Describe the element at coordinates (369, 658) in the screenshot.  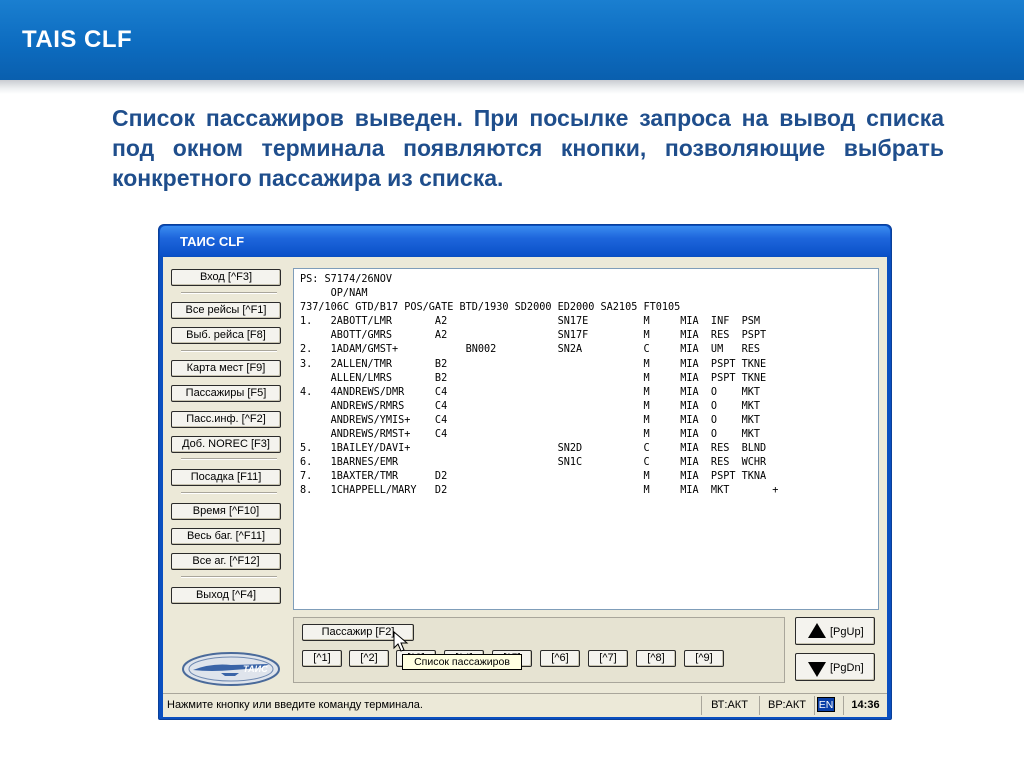
I see `passenger-number-button: [^2]` at that location.